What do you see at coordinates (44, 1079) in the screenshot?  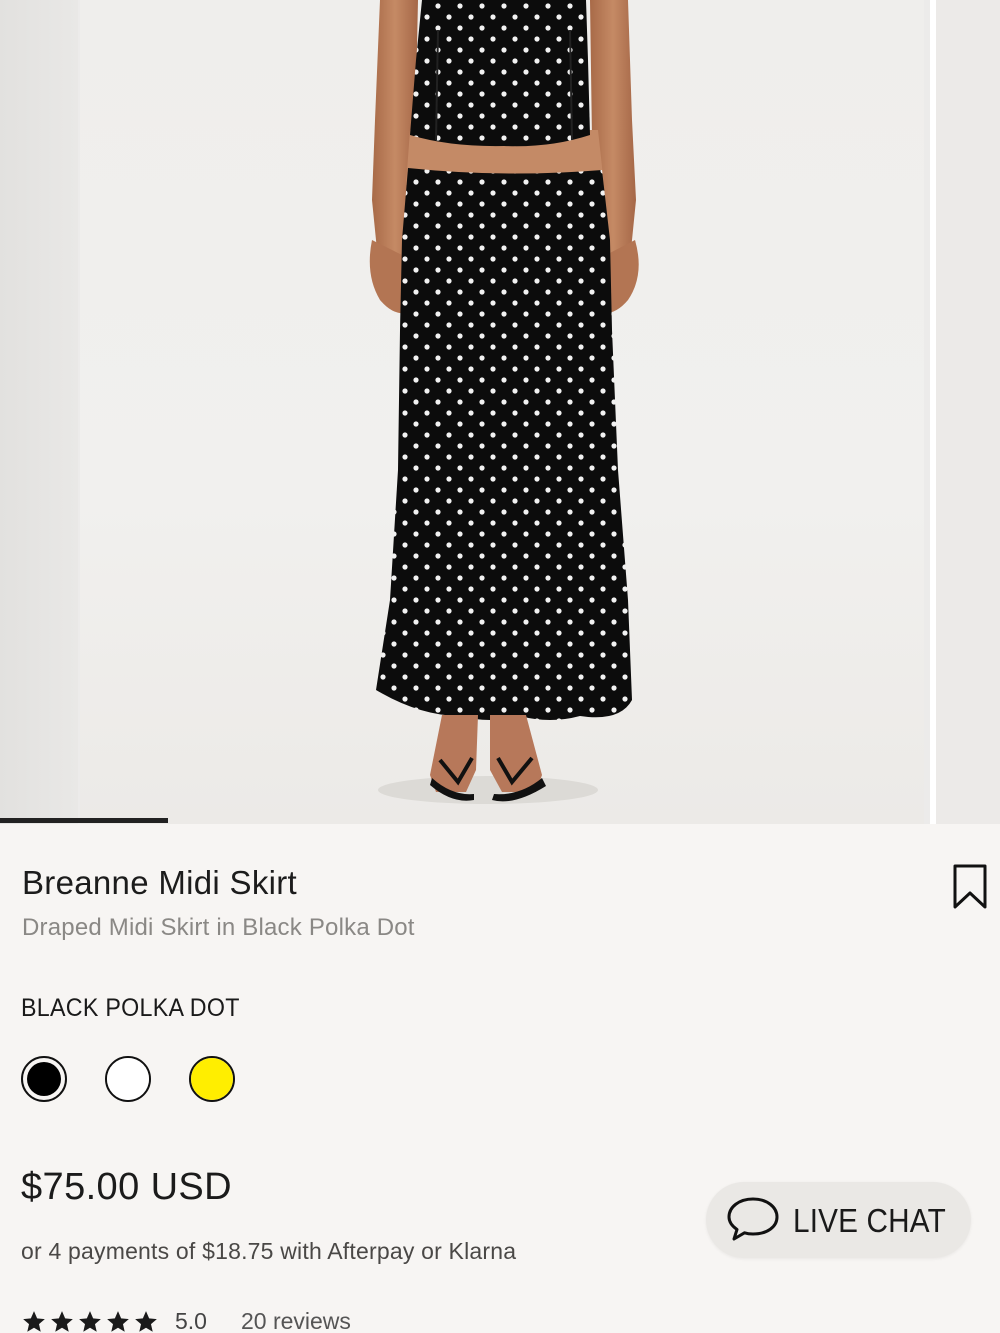 I see `swatch-black` at bounding box center [44, 1079].